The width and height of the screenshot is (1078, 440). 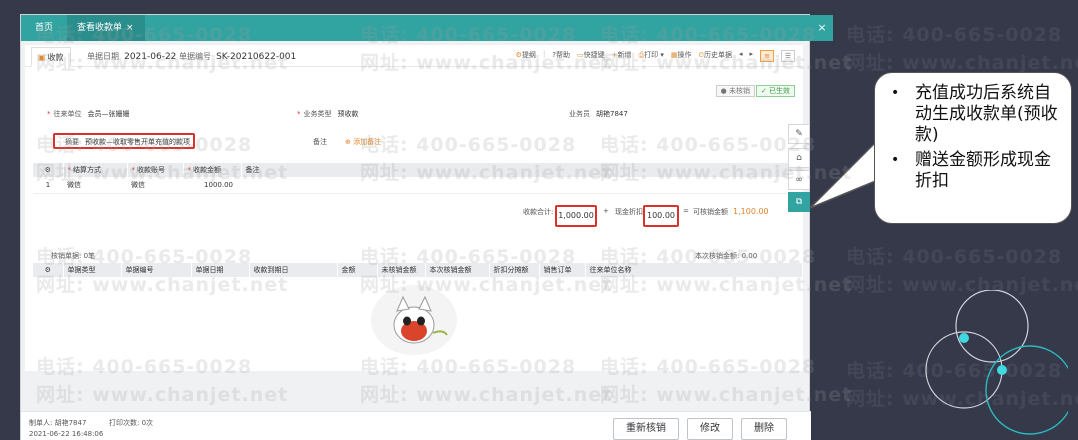 What do you see at coordinates (131, 423) in the screenshot?
I see `print-count: 打印次数: 0次` at bounding box center [131, 423].